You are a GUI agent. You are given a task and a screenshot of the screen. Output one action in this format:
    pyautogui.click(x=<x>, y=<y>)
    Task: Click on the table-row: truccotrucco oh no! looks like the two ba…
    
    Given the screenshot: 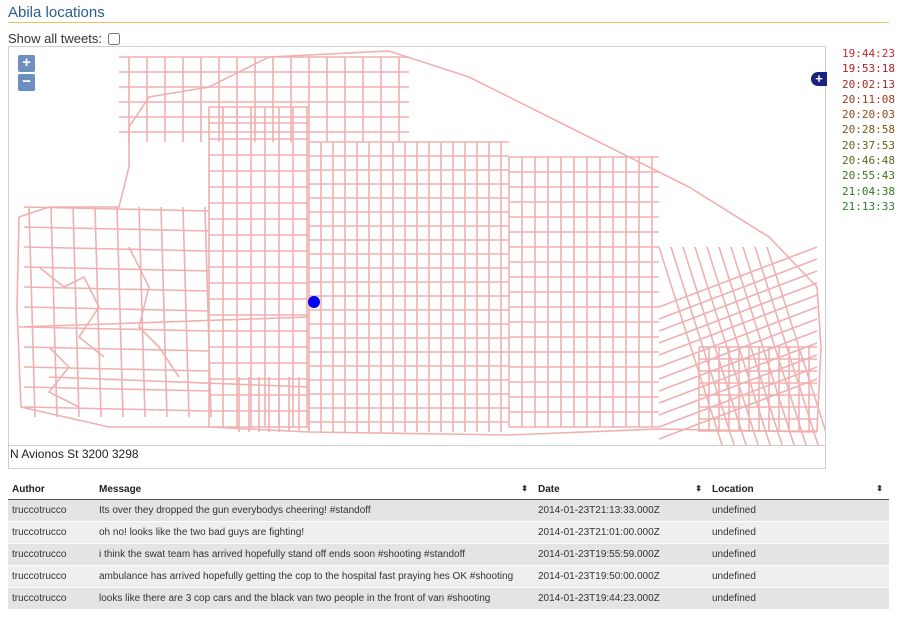 What is the action you would take?
    pyautogui.click(x=448, y=532)
    